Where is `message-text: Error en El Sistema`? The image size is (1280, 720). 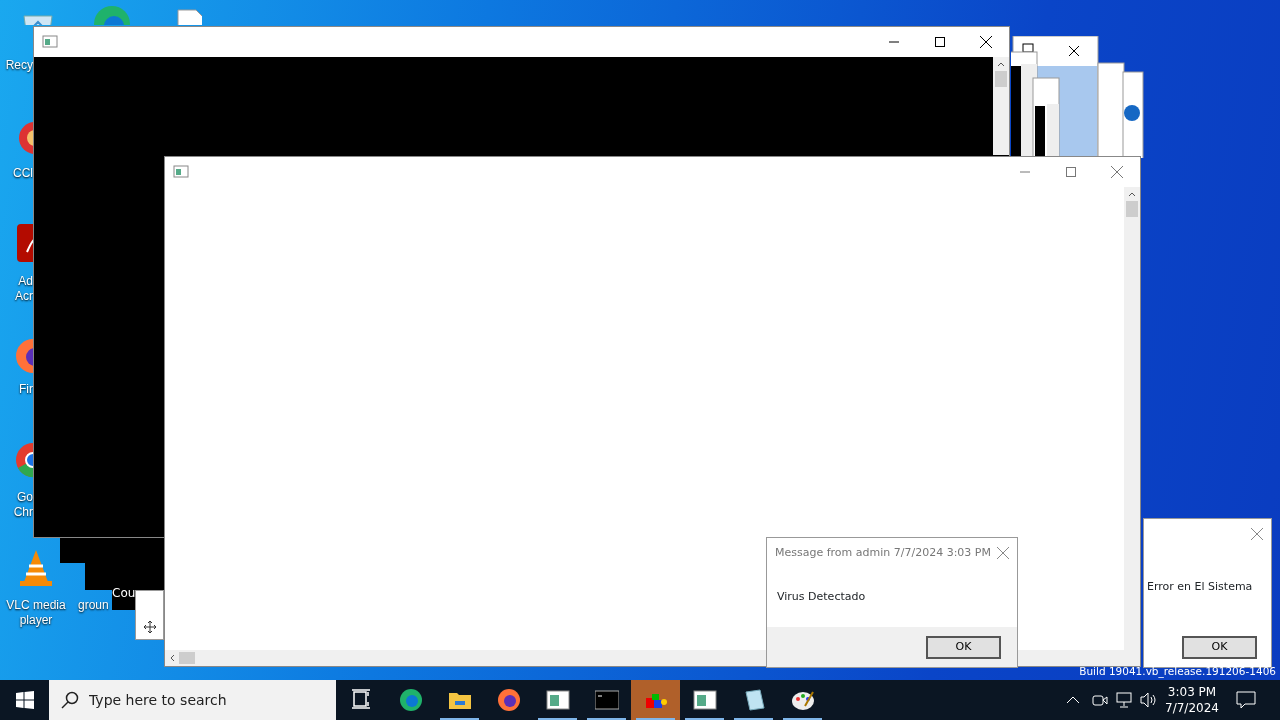 message-text: Error en El Sistema is located at coordinates (1200, 587).